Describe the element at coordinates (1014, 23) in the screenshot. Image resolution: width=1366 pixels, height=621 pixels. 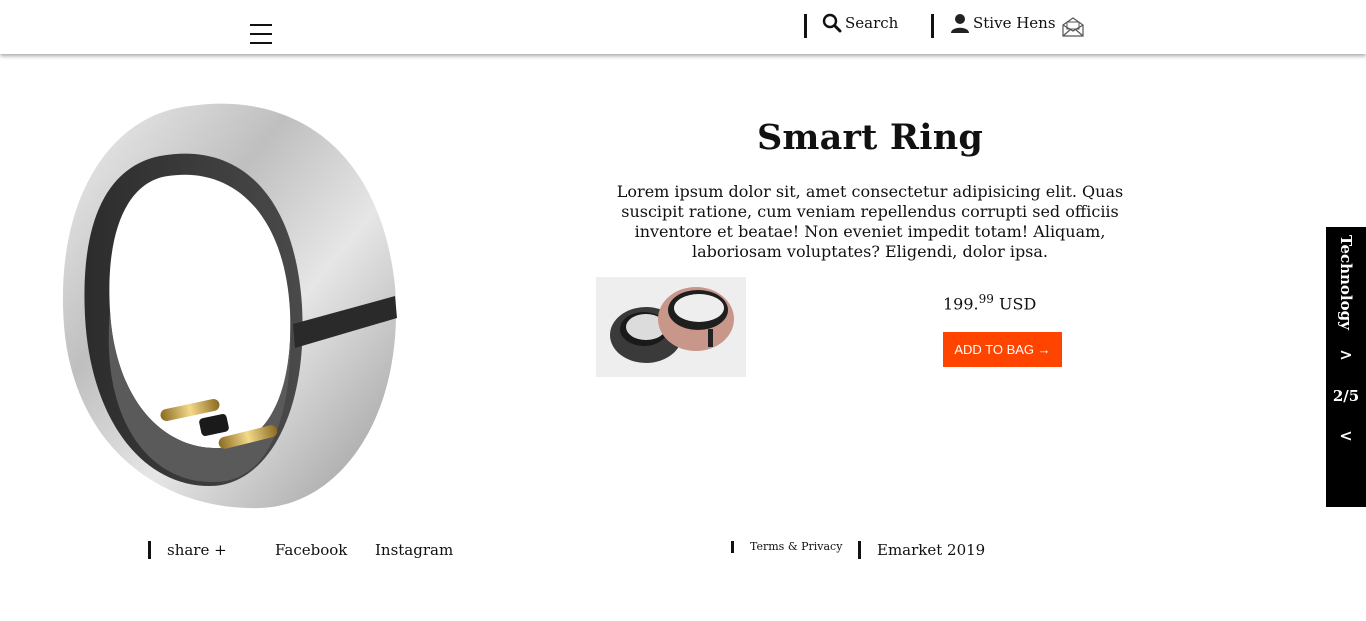
I see `user-name: Stive Hens` at that location.